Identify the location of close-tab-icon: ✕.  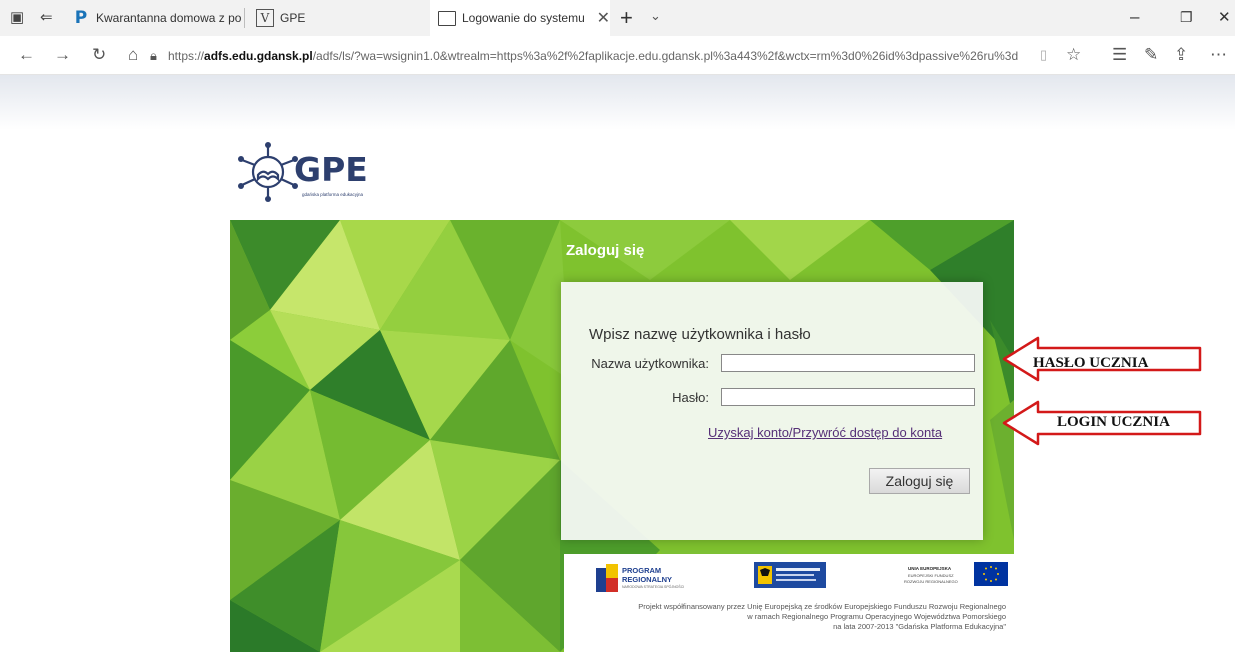
(603, 18).